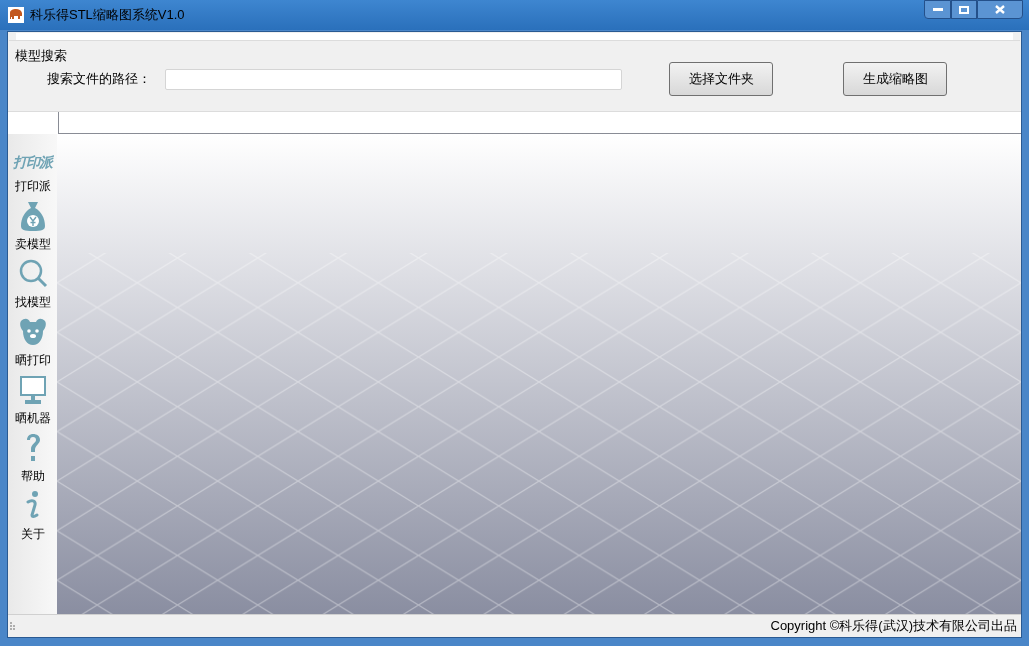  I want to click on sidebar-label: 找模型, so click(32, 302).